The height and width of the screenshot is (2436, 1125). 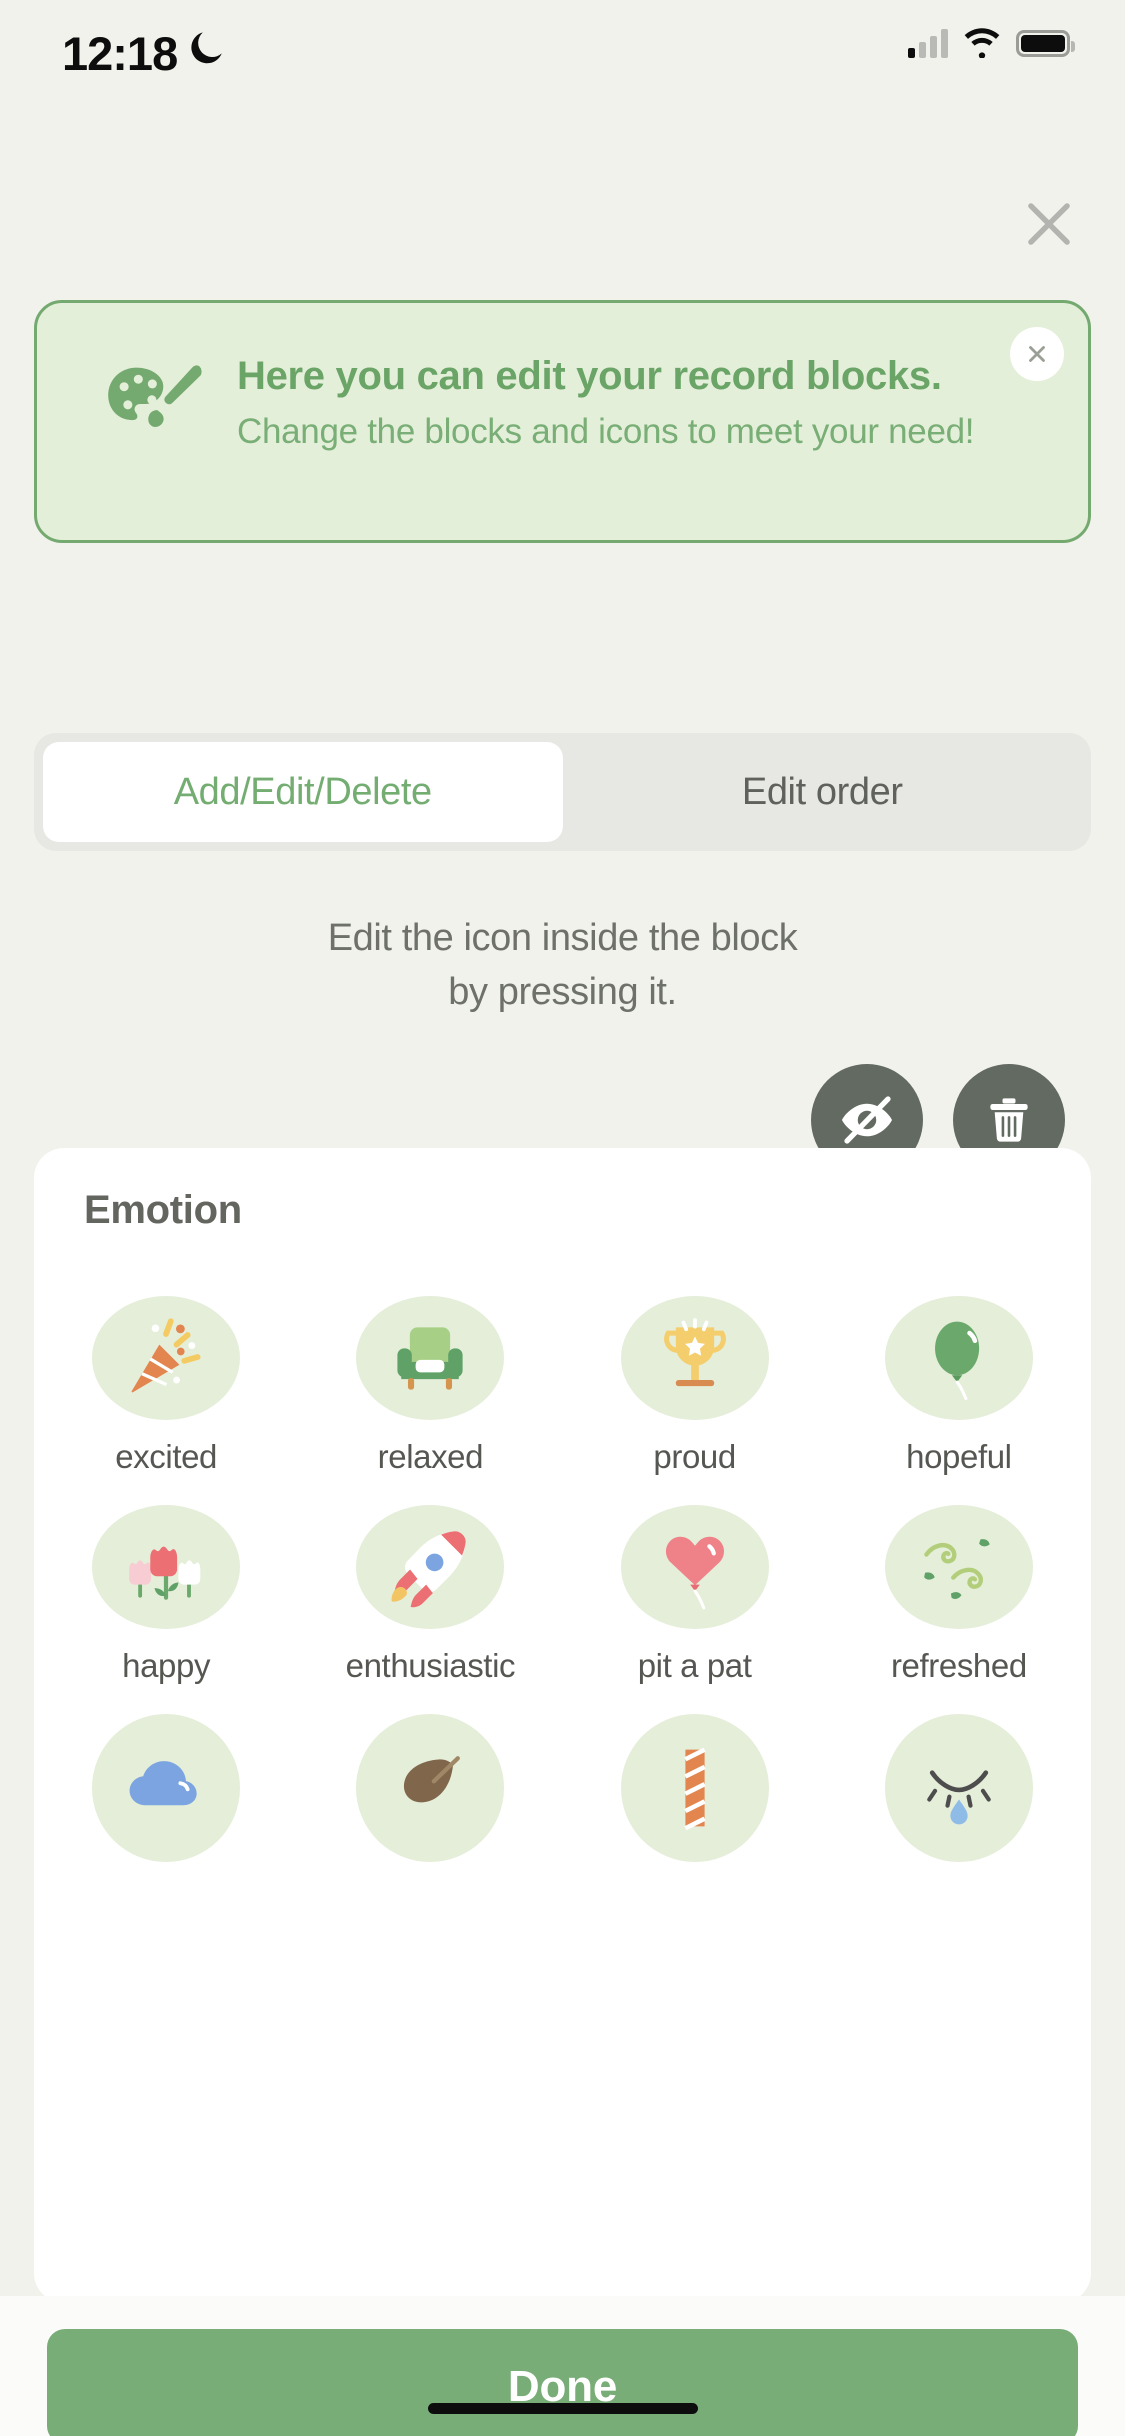 I want to click on block-item-hopeful: hopeful, so click(x=959, y=1372).